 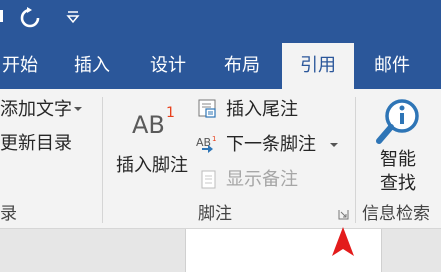 I want to click on insert-footnote-label: 插入脚注, so click(x=152, y=165).